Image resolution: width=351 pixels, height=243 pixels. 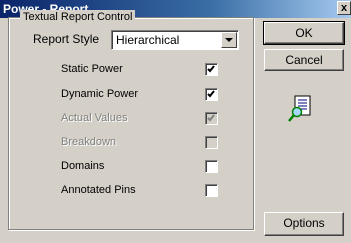 I want to click on group-legend: Textual Report Control, so click(x=78, y=17).